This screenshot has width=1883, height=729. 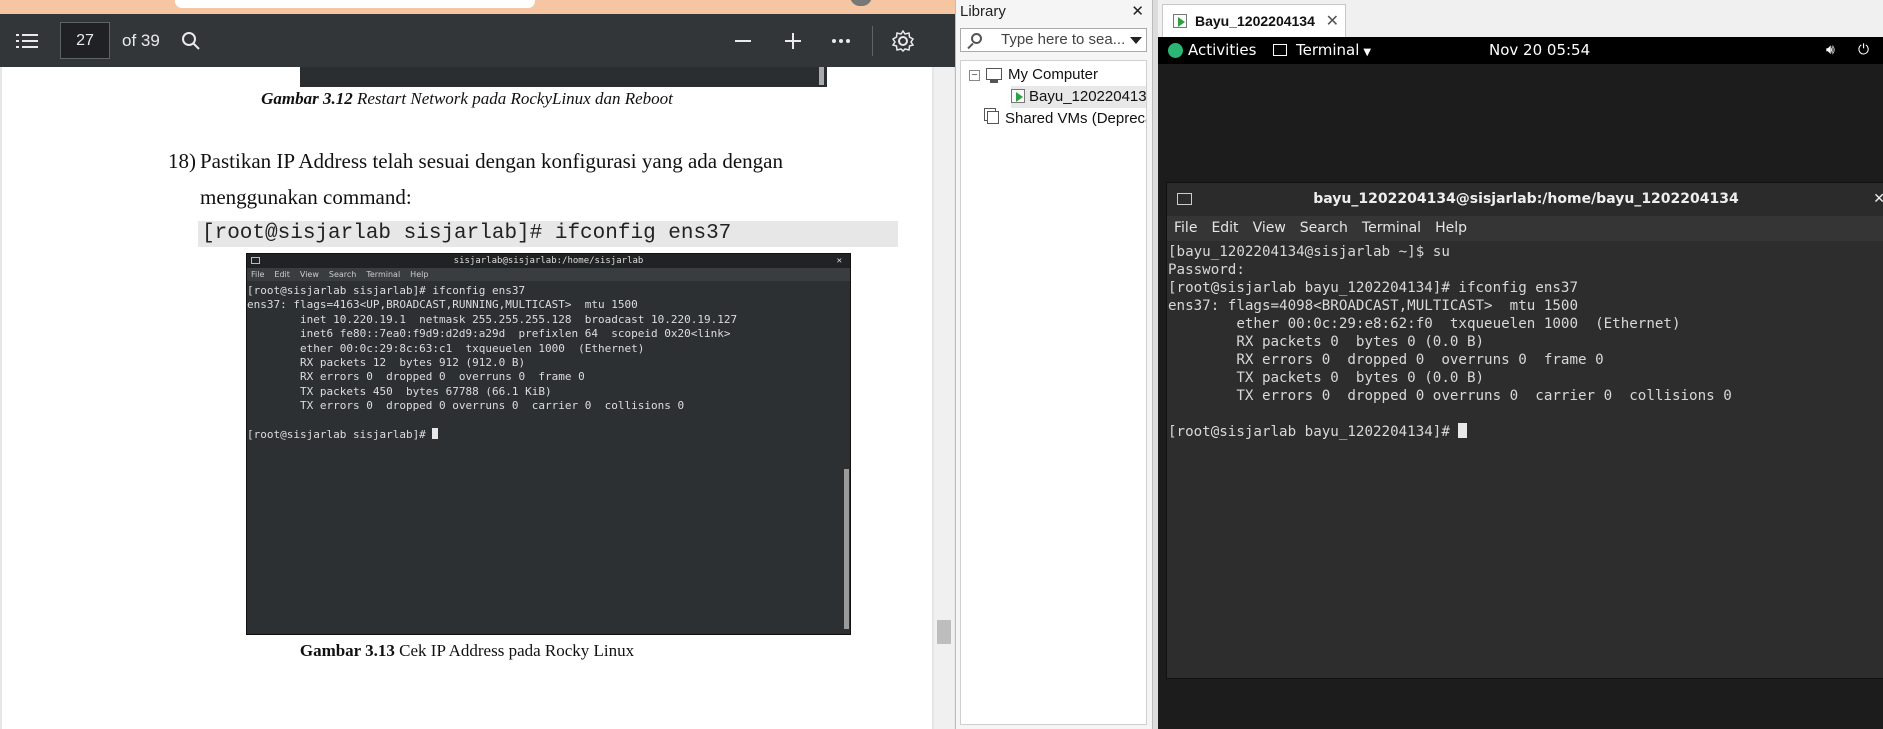 What do you see at coordinates (1309, 252) in the screenshot?
I see `terminal-line: [bayu_1202204134@sisjarlab ~]$ su` at bounding box center [1309, 252].